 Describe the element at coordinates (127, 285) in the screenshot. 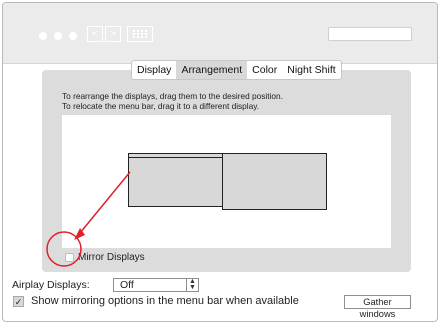

I see `airplay-displays-value: Off` at that location.